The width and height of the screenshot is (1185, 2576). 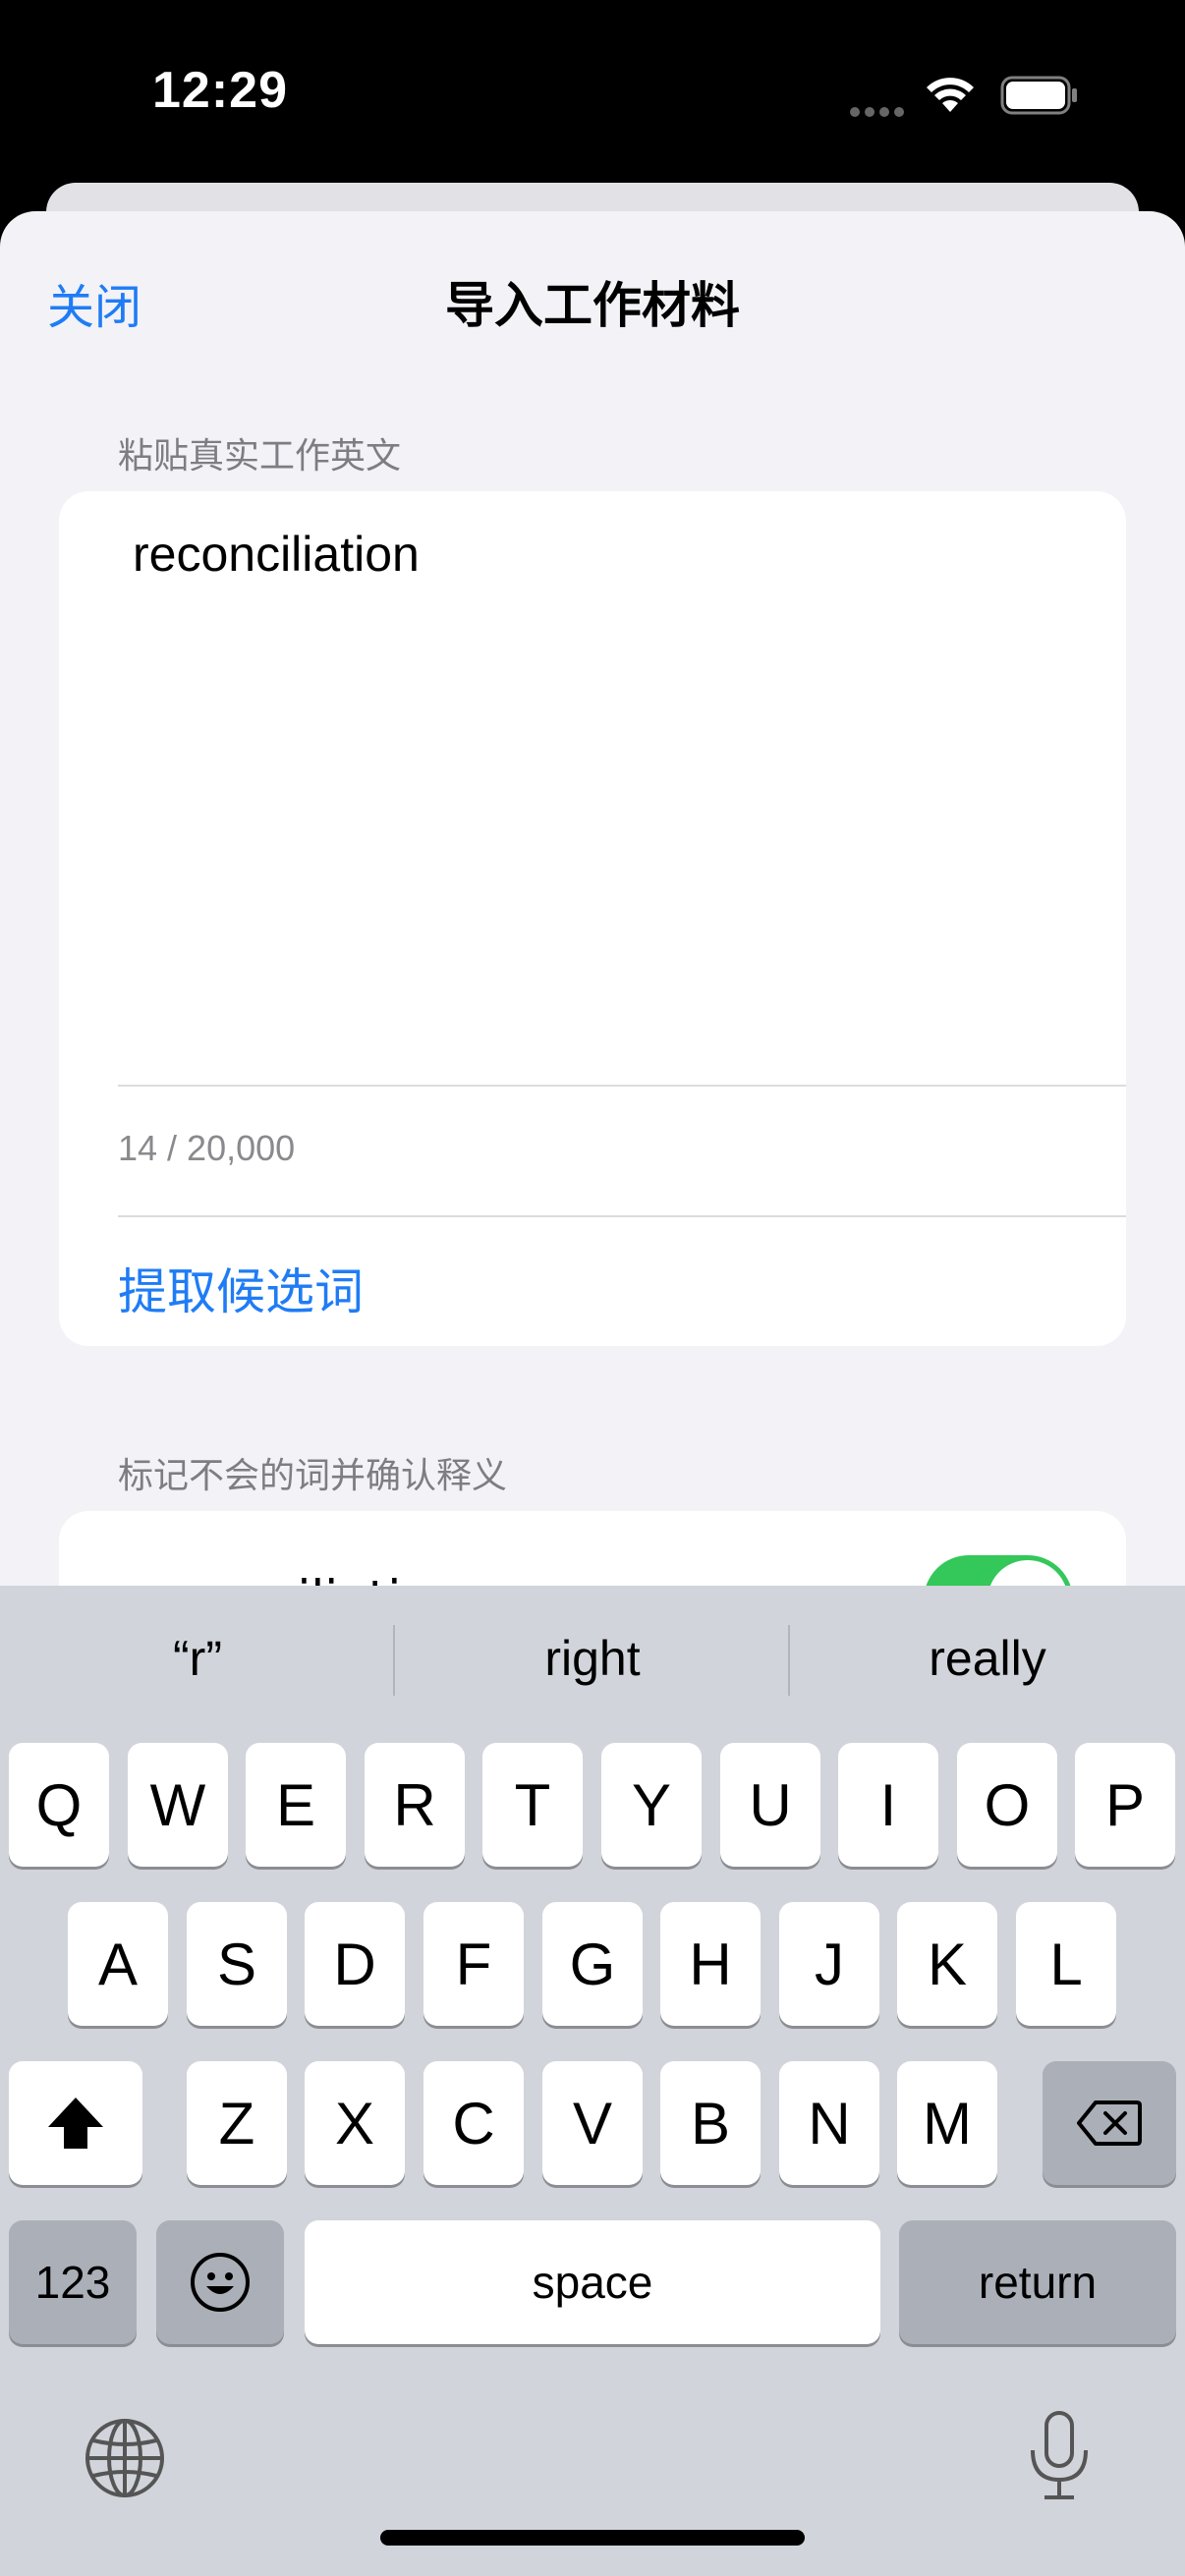 I want to click on battery-icon, so click(x=1038, y=95).